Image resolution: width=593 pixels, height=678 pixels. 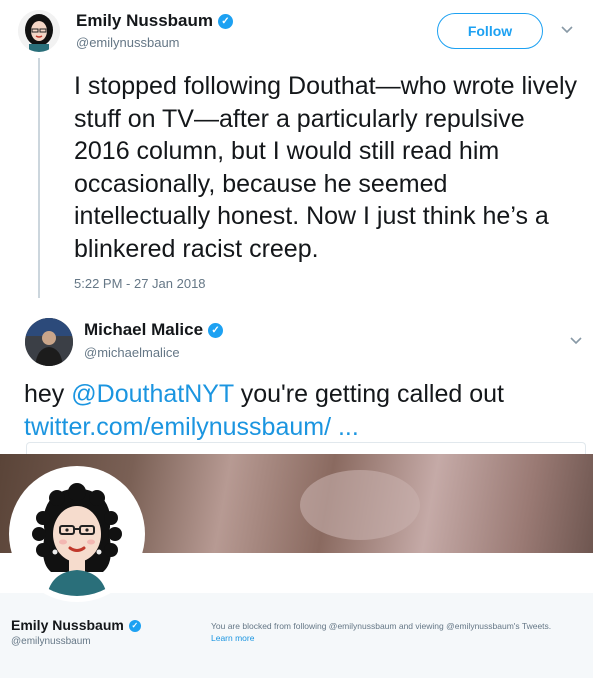 I want to click on avatar-michael, so click(x=49, y=342).